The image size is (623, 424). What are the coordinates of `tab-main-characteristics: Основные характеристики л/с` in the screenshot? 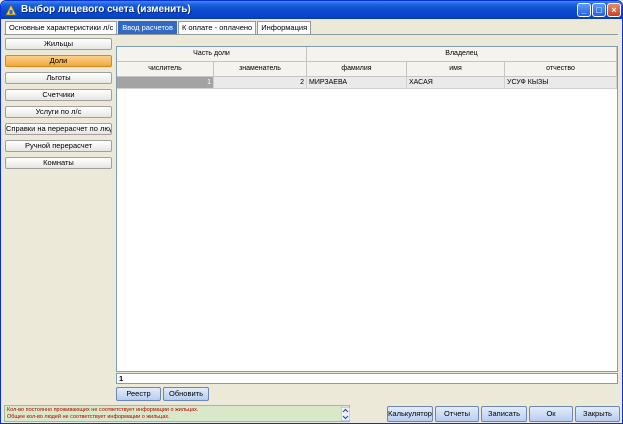 It's located at (61, 27).